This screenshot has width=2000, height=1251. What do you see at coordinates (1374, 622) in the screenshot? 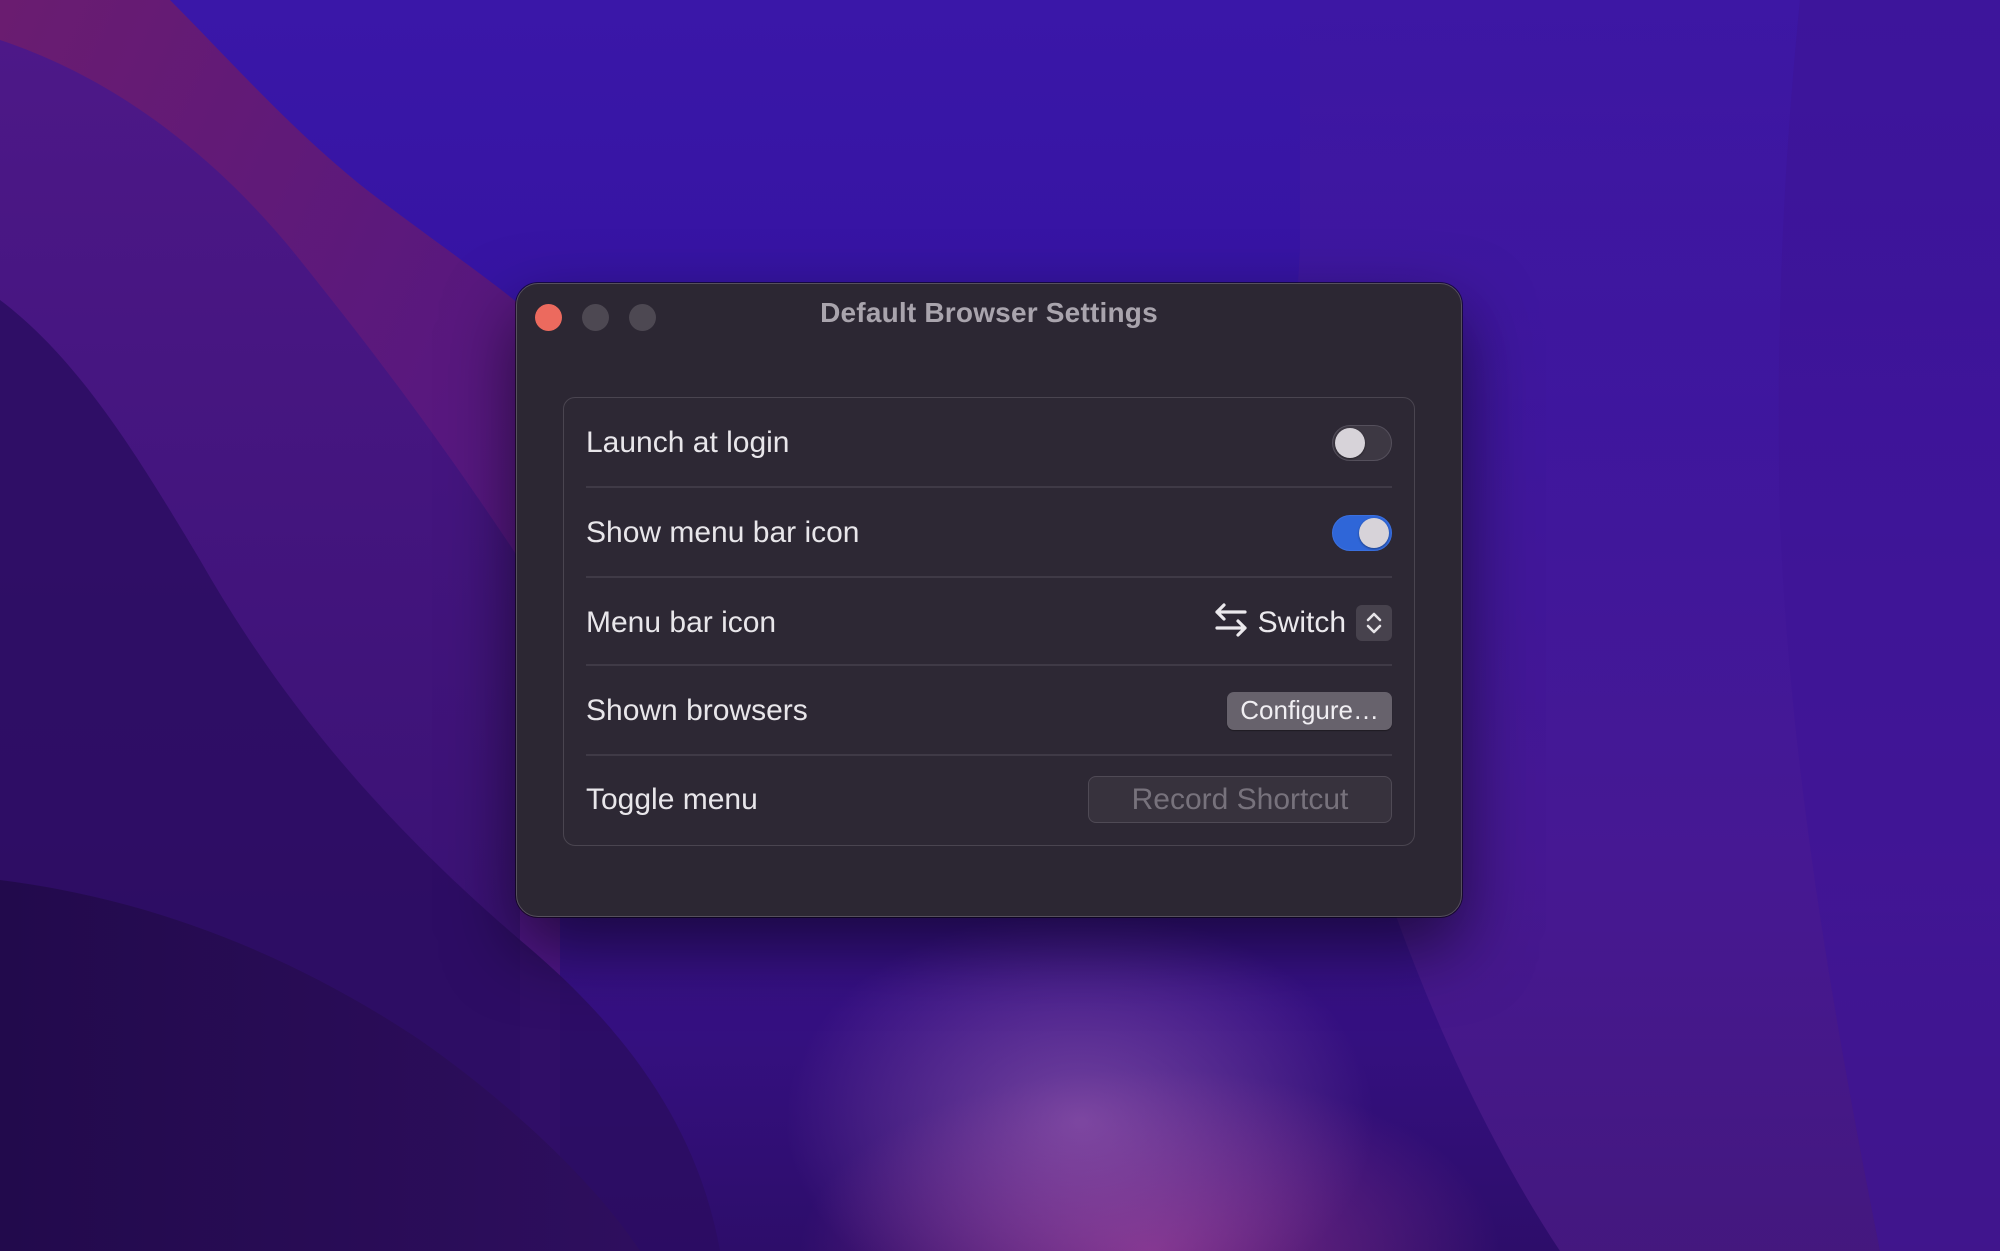
I see `chevron-up-down-icon` at bounding box center [1374, 622].